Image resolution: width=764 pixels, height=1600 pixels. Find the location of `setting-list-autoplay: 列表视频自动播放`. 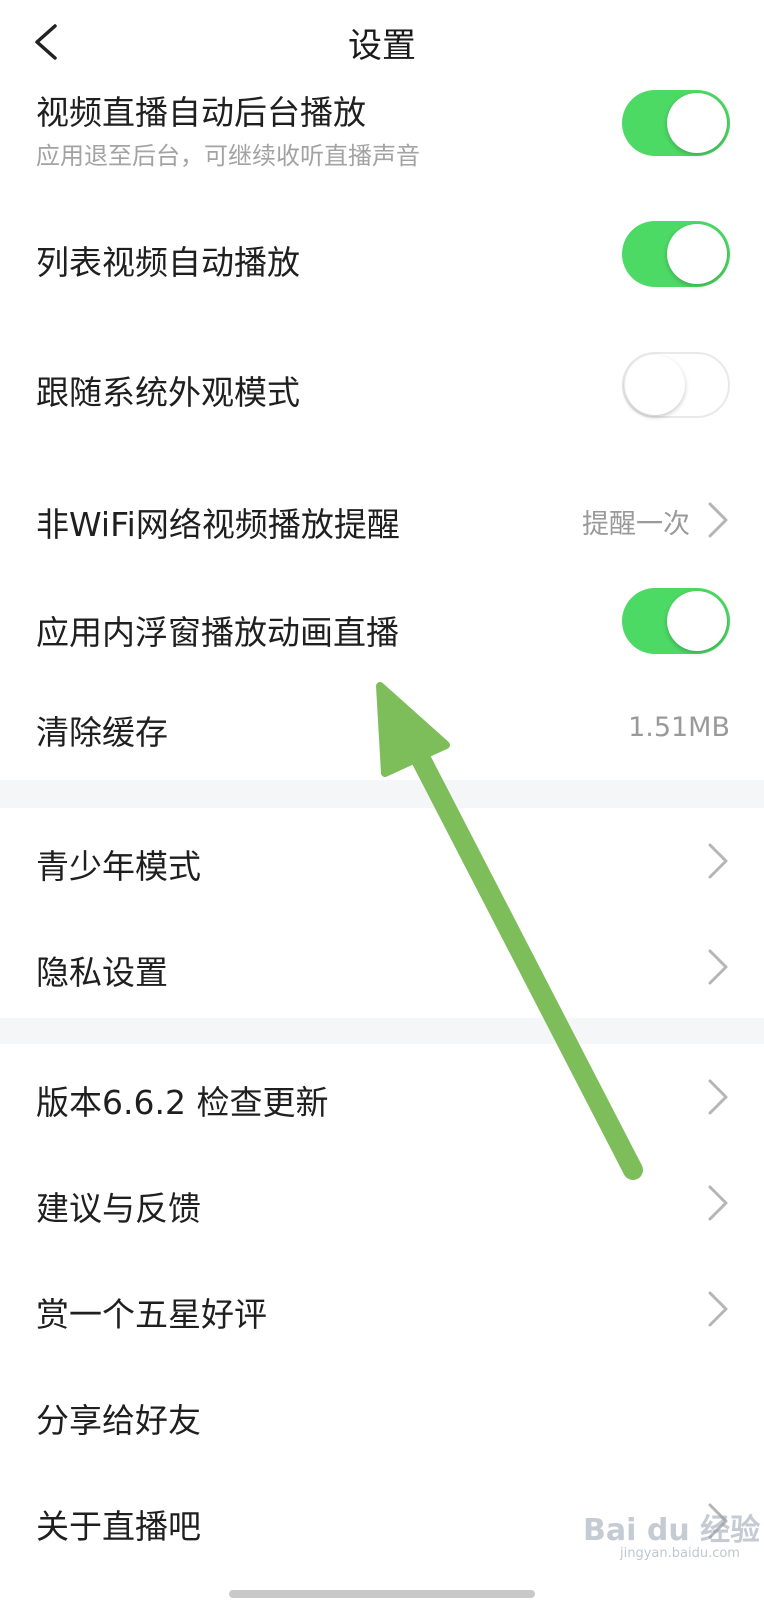

setting-list-autoplay: 列表视频自动播放 is located at coordinates (382, 258).